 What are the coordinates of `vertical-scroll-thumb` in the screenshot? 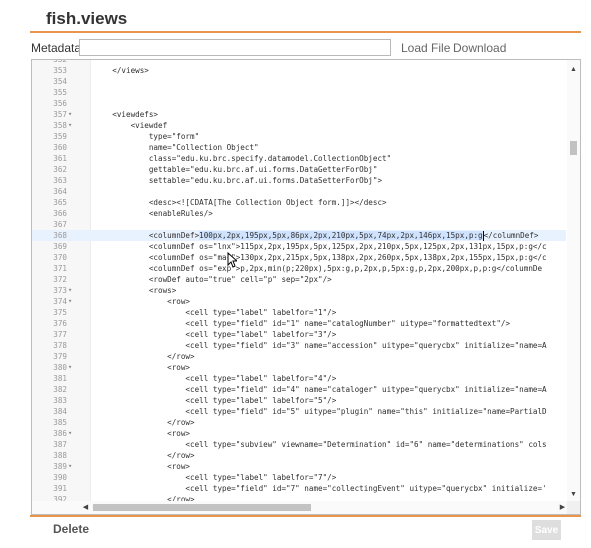 It's located at (573, 148).